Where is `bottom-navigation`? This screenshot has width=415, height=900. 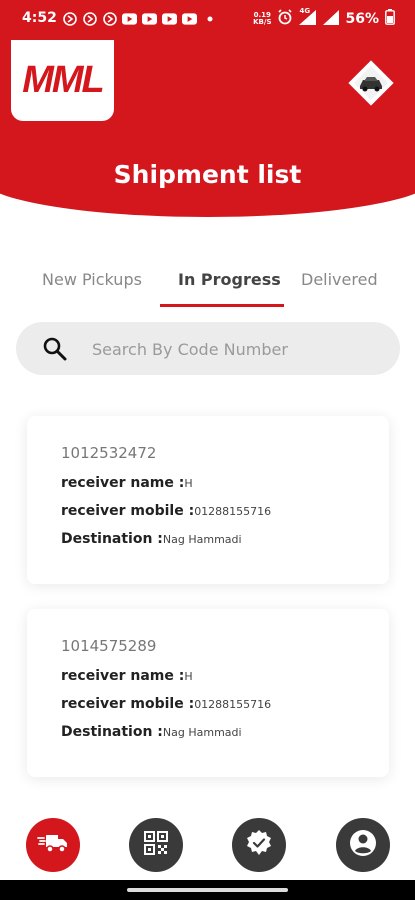
bottom-navigation is located at coordinates (207, 844).